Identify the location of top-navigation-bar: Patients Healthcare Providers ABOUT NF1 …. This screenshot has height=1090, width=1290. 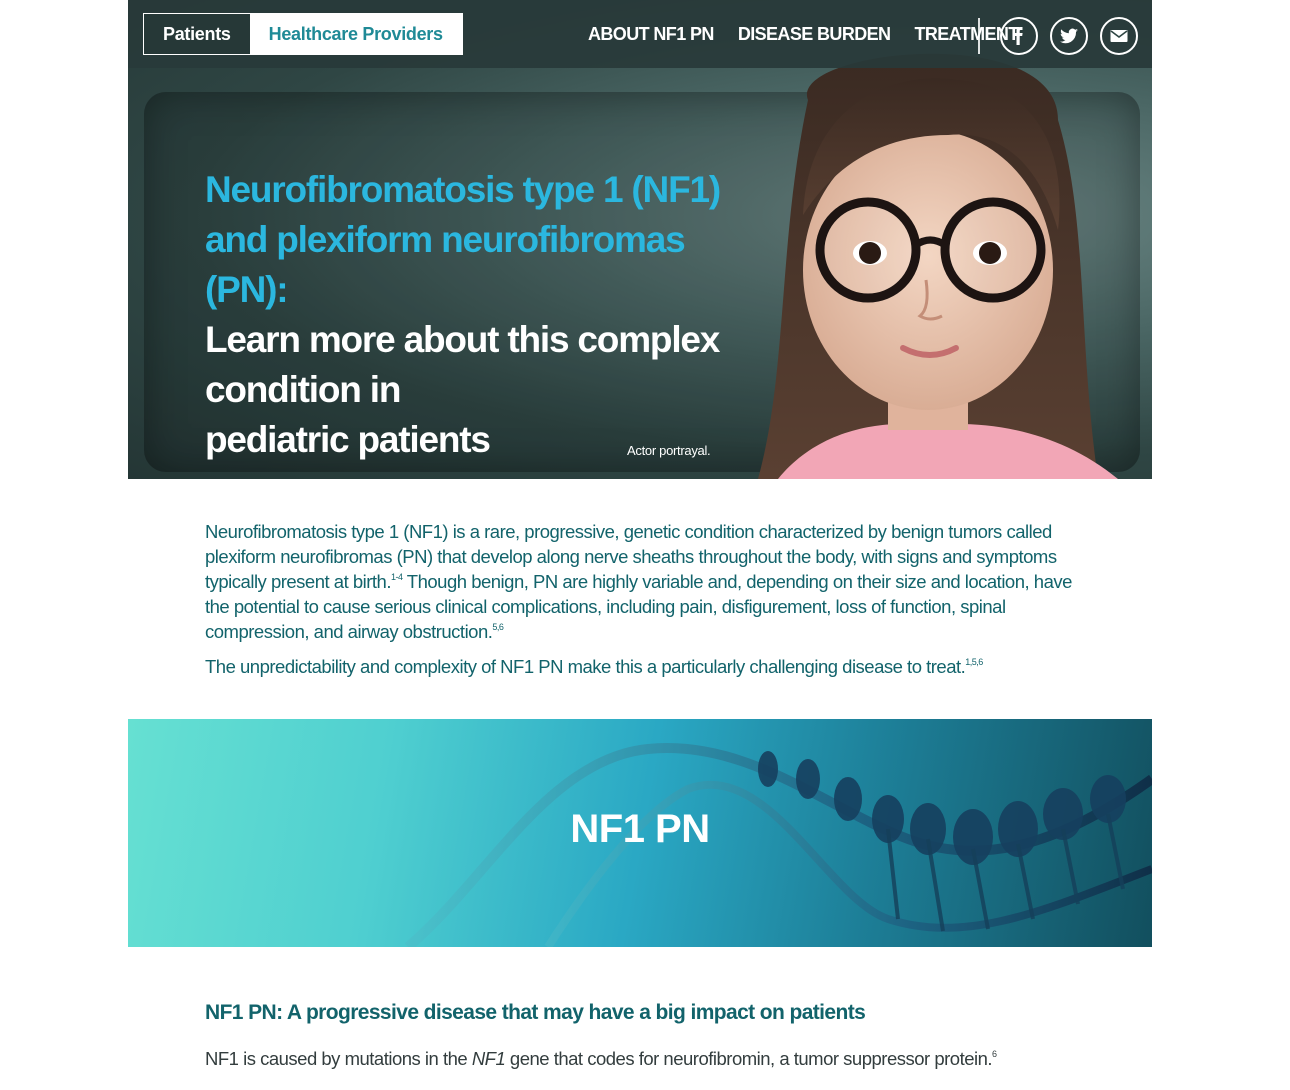
(640, 34).